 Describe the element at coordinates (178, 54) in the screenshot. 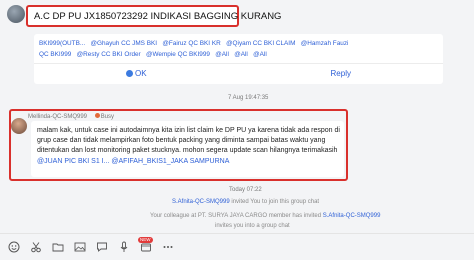

I see `mention: @Wempie QC BKI999` at that location.